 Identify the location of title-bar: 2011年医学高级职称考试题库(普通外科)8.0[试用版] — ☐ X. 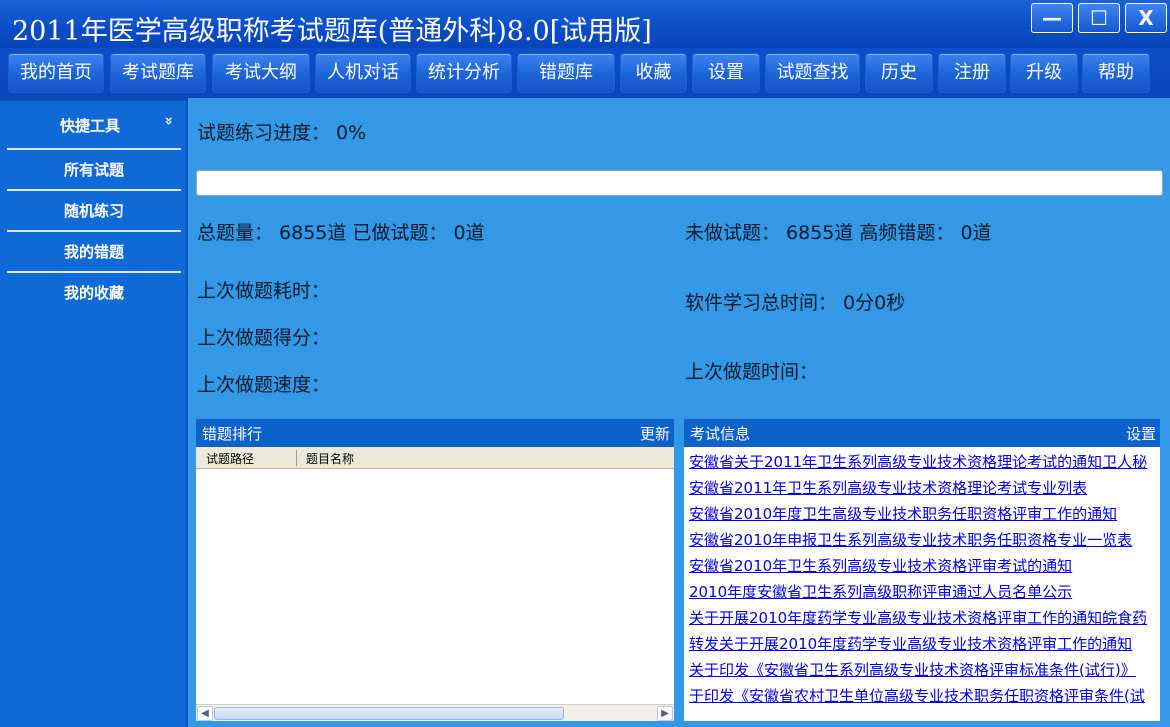
(585, 24).